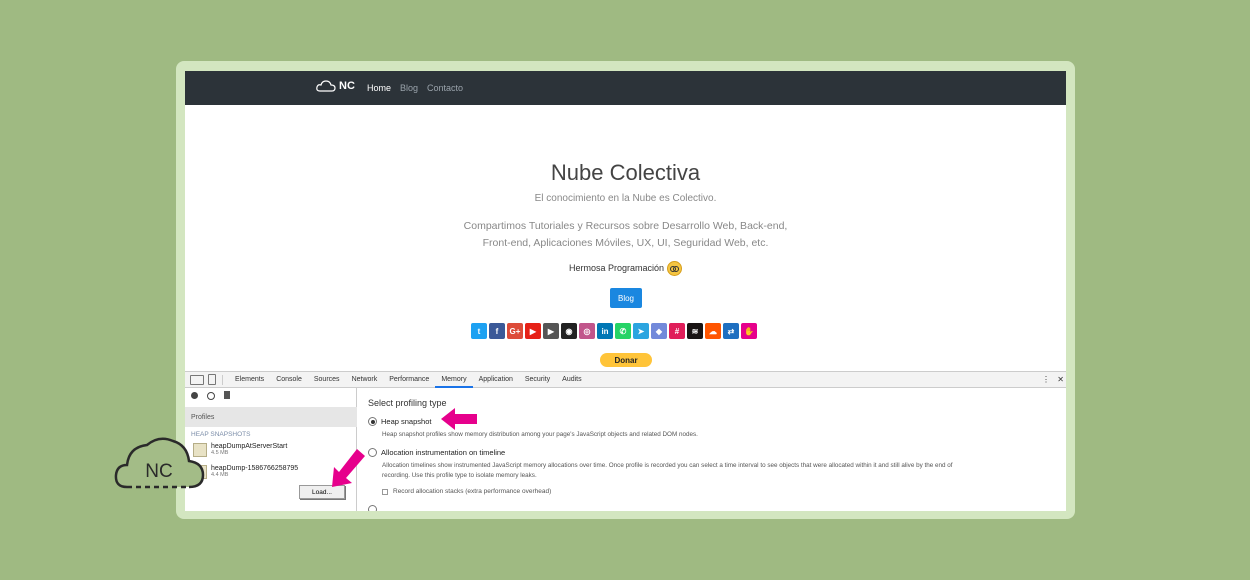  I want to click on record-icon, so click(194, 395).